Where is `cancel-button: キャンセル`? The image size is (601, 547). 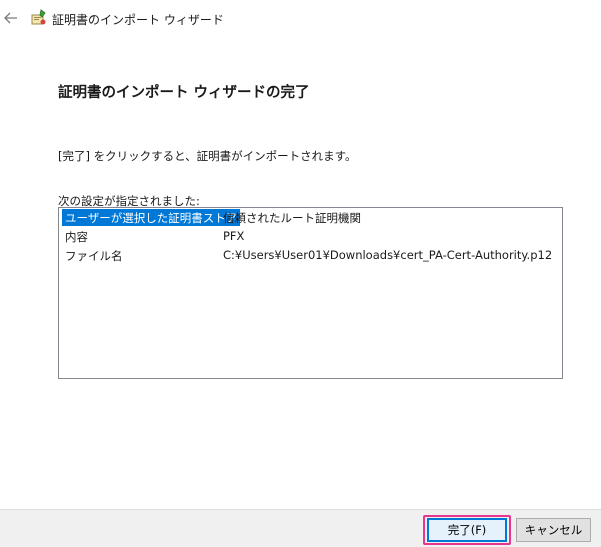
cancel-button: キャンセル is located at coordinates (553, 530).